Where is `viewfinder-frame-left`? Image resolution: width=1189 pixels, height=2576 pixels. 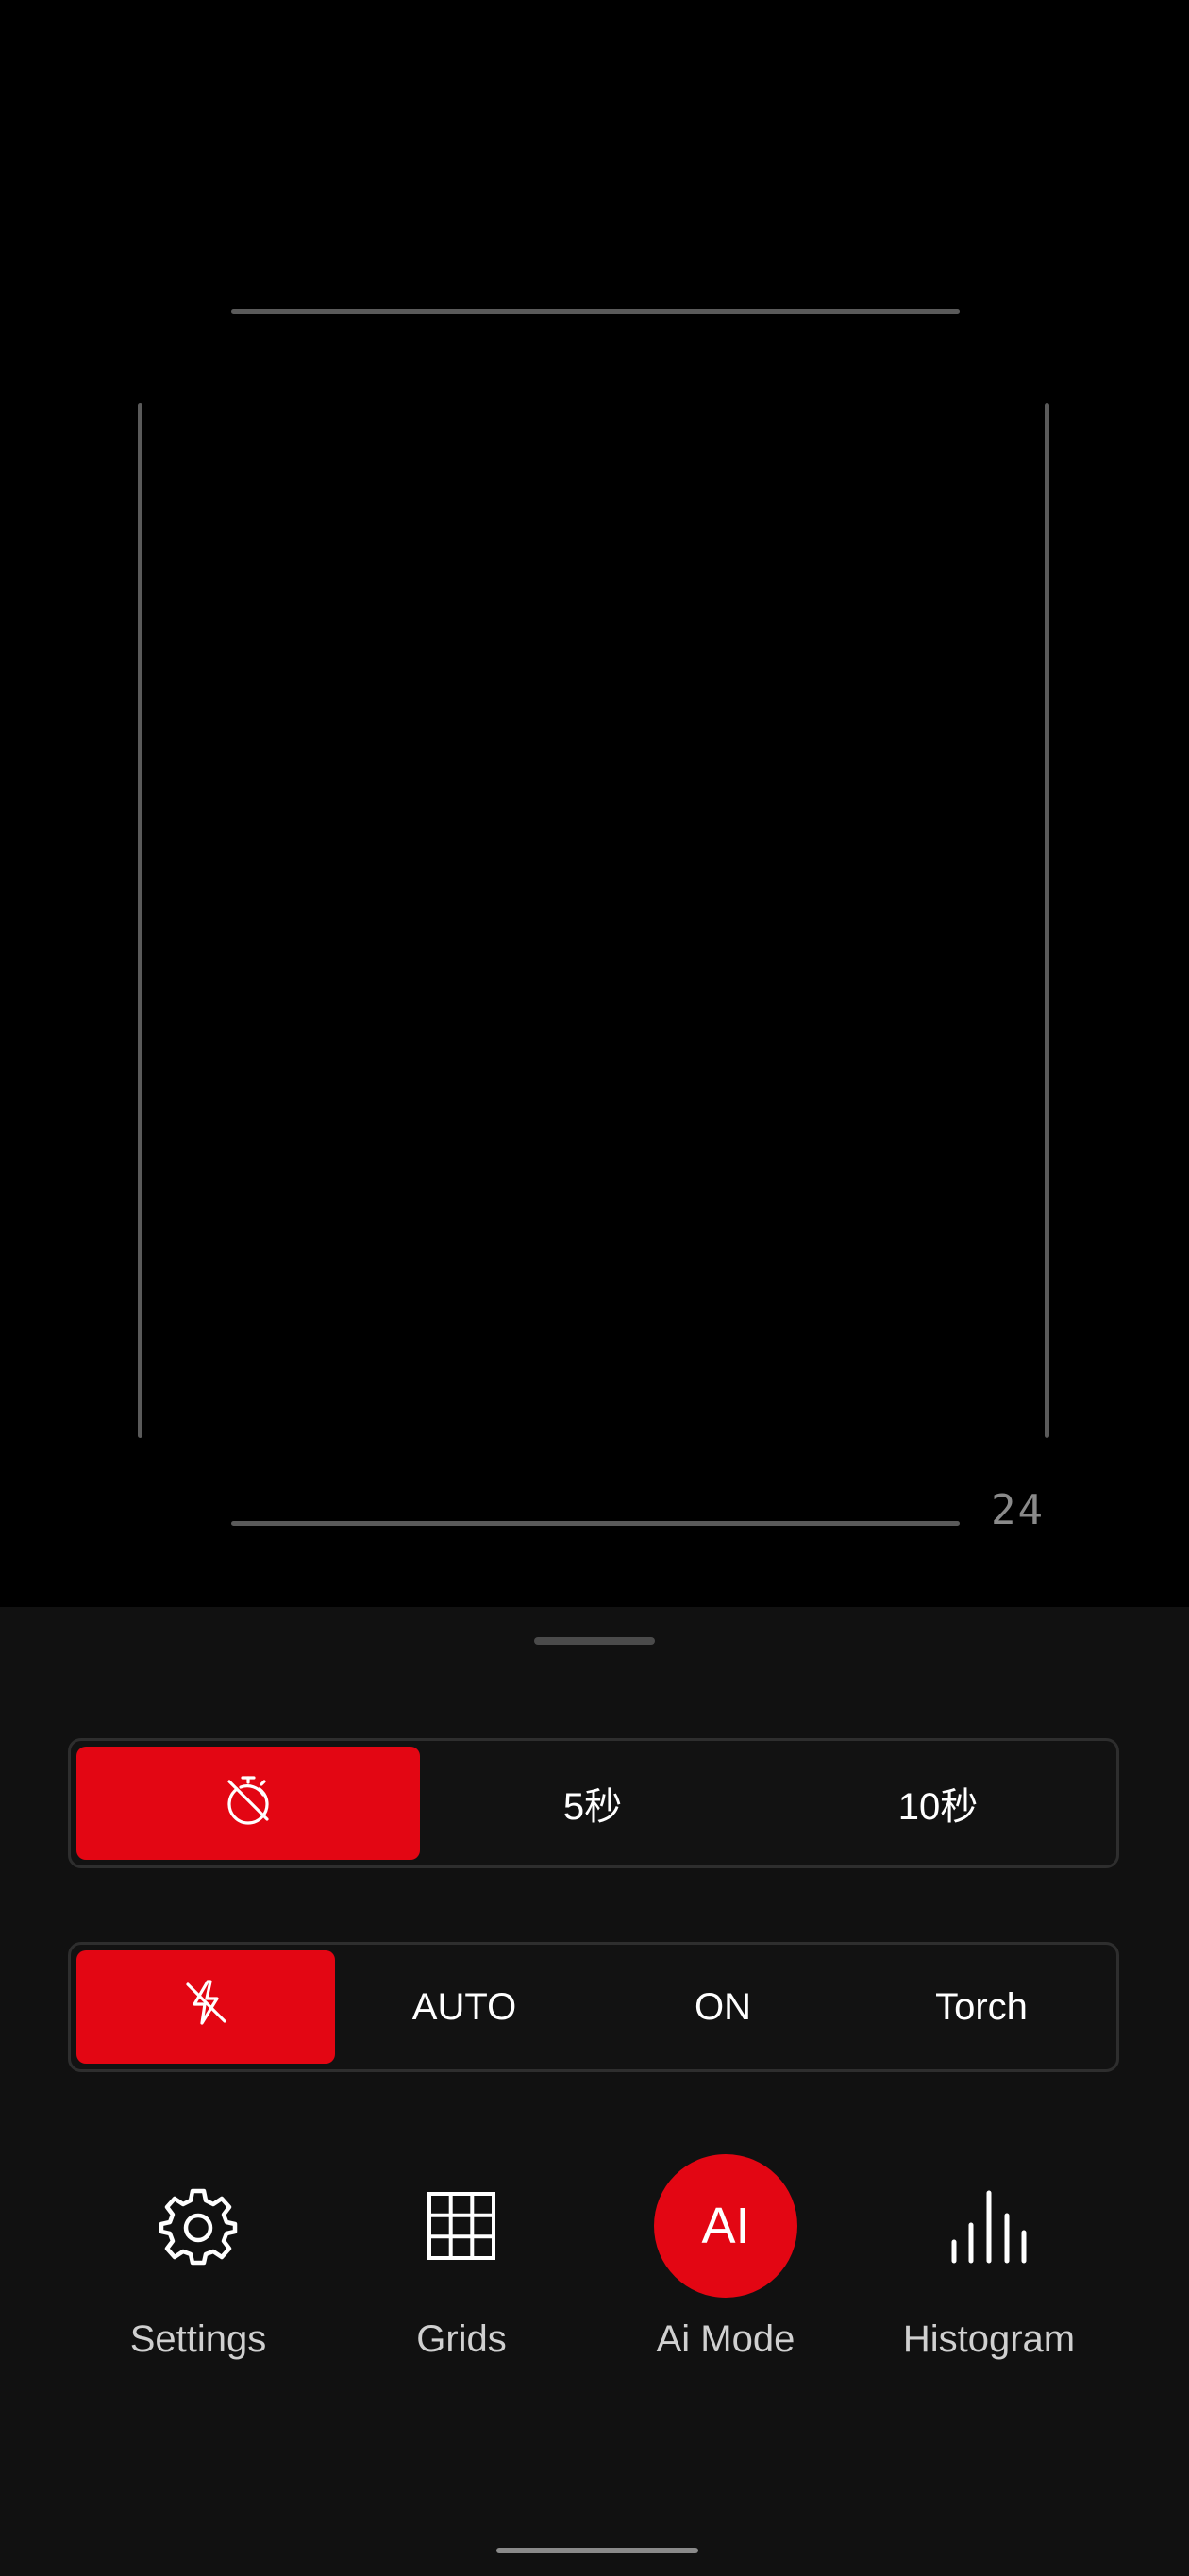
viewfinder-frame-left is located at coordinates (140, 920).